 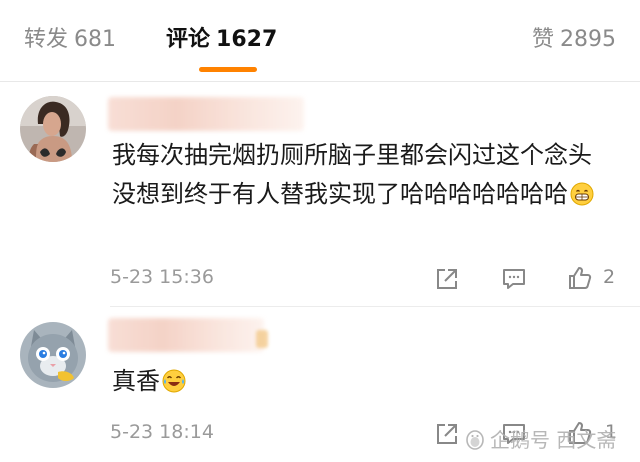 What do you see at coordinates (609, 277) in the screenshot?
I see `like-count: 2` at bounding box center [609, 277].